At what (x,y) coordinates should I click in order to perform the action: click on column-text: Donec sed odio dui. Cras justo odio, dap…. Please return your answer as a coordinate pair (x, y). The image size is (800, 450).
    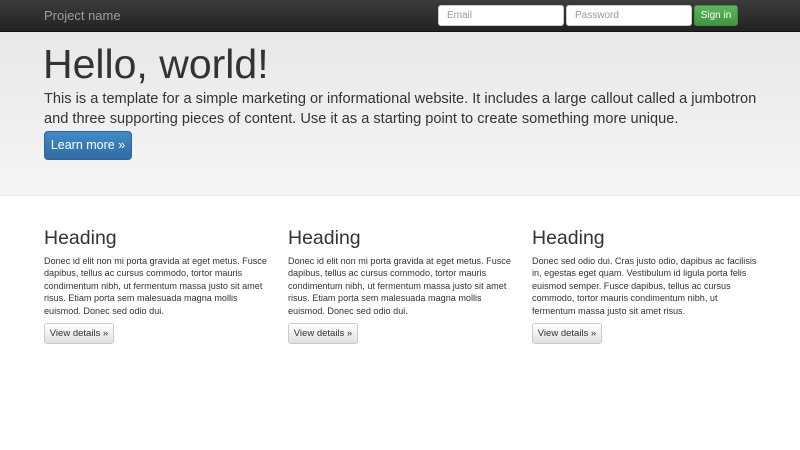
    Looking at the image, I should click on (644, 286).